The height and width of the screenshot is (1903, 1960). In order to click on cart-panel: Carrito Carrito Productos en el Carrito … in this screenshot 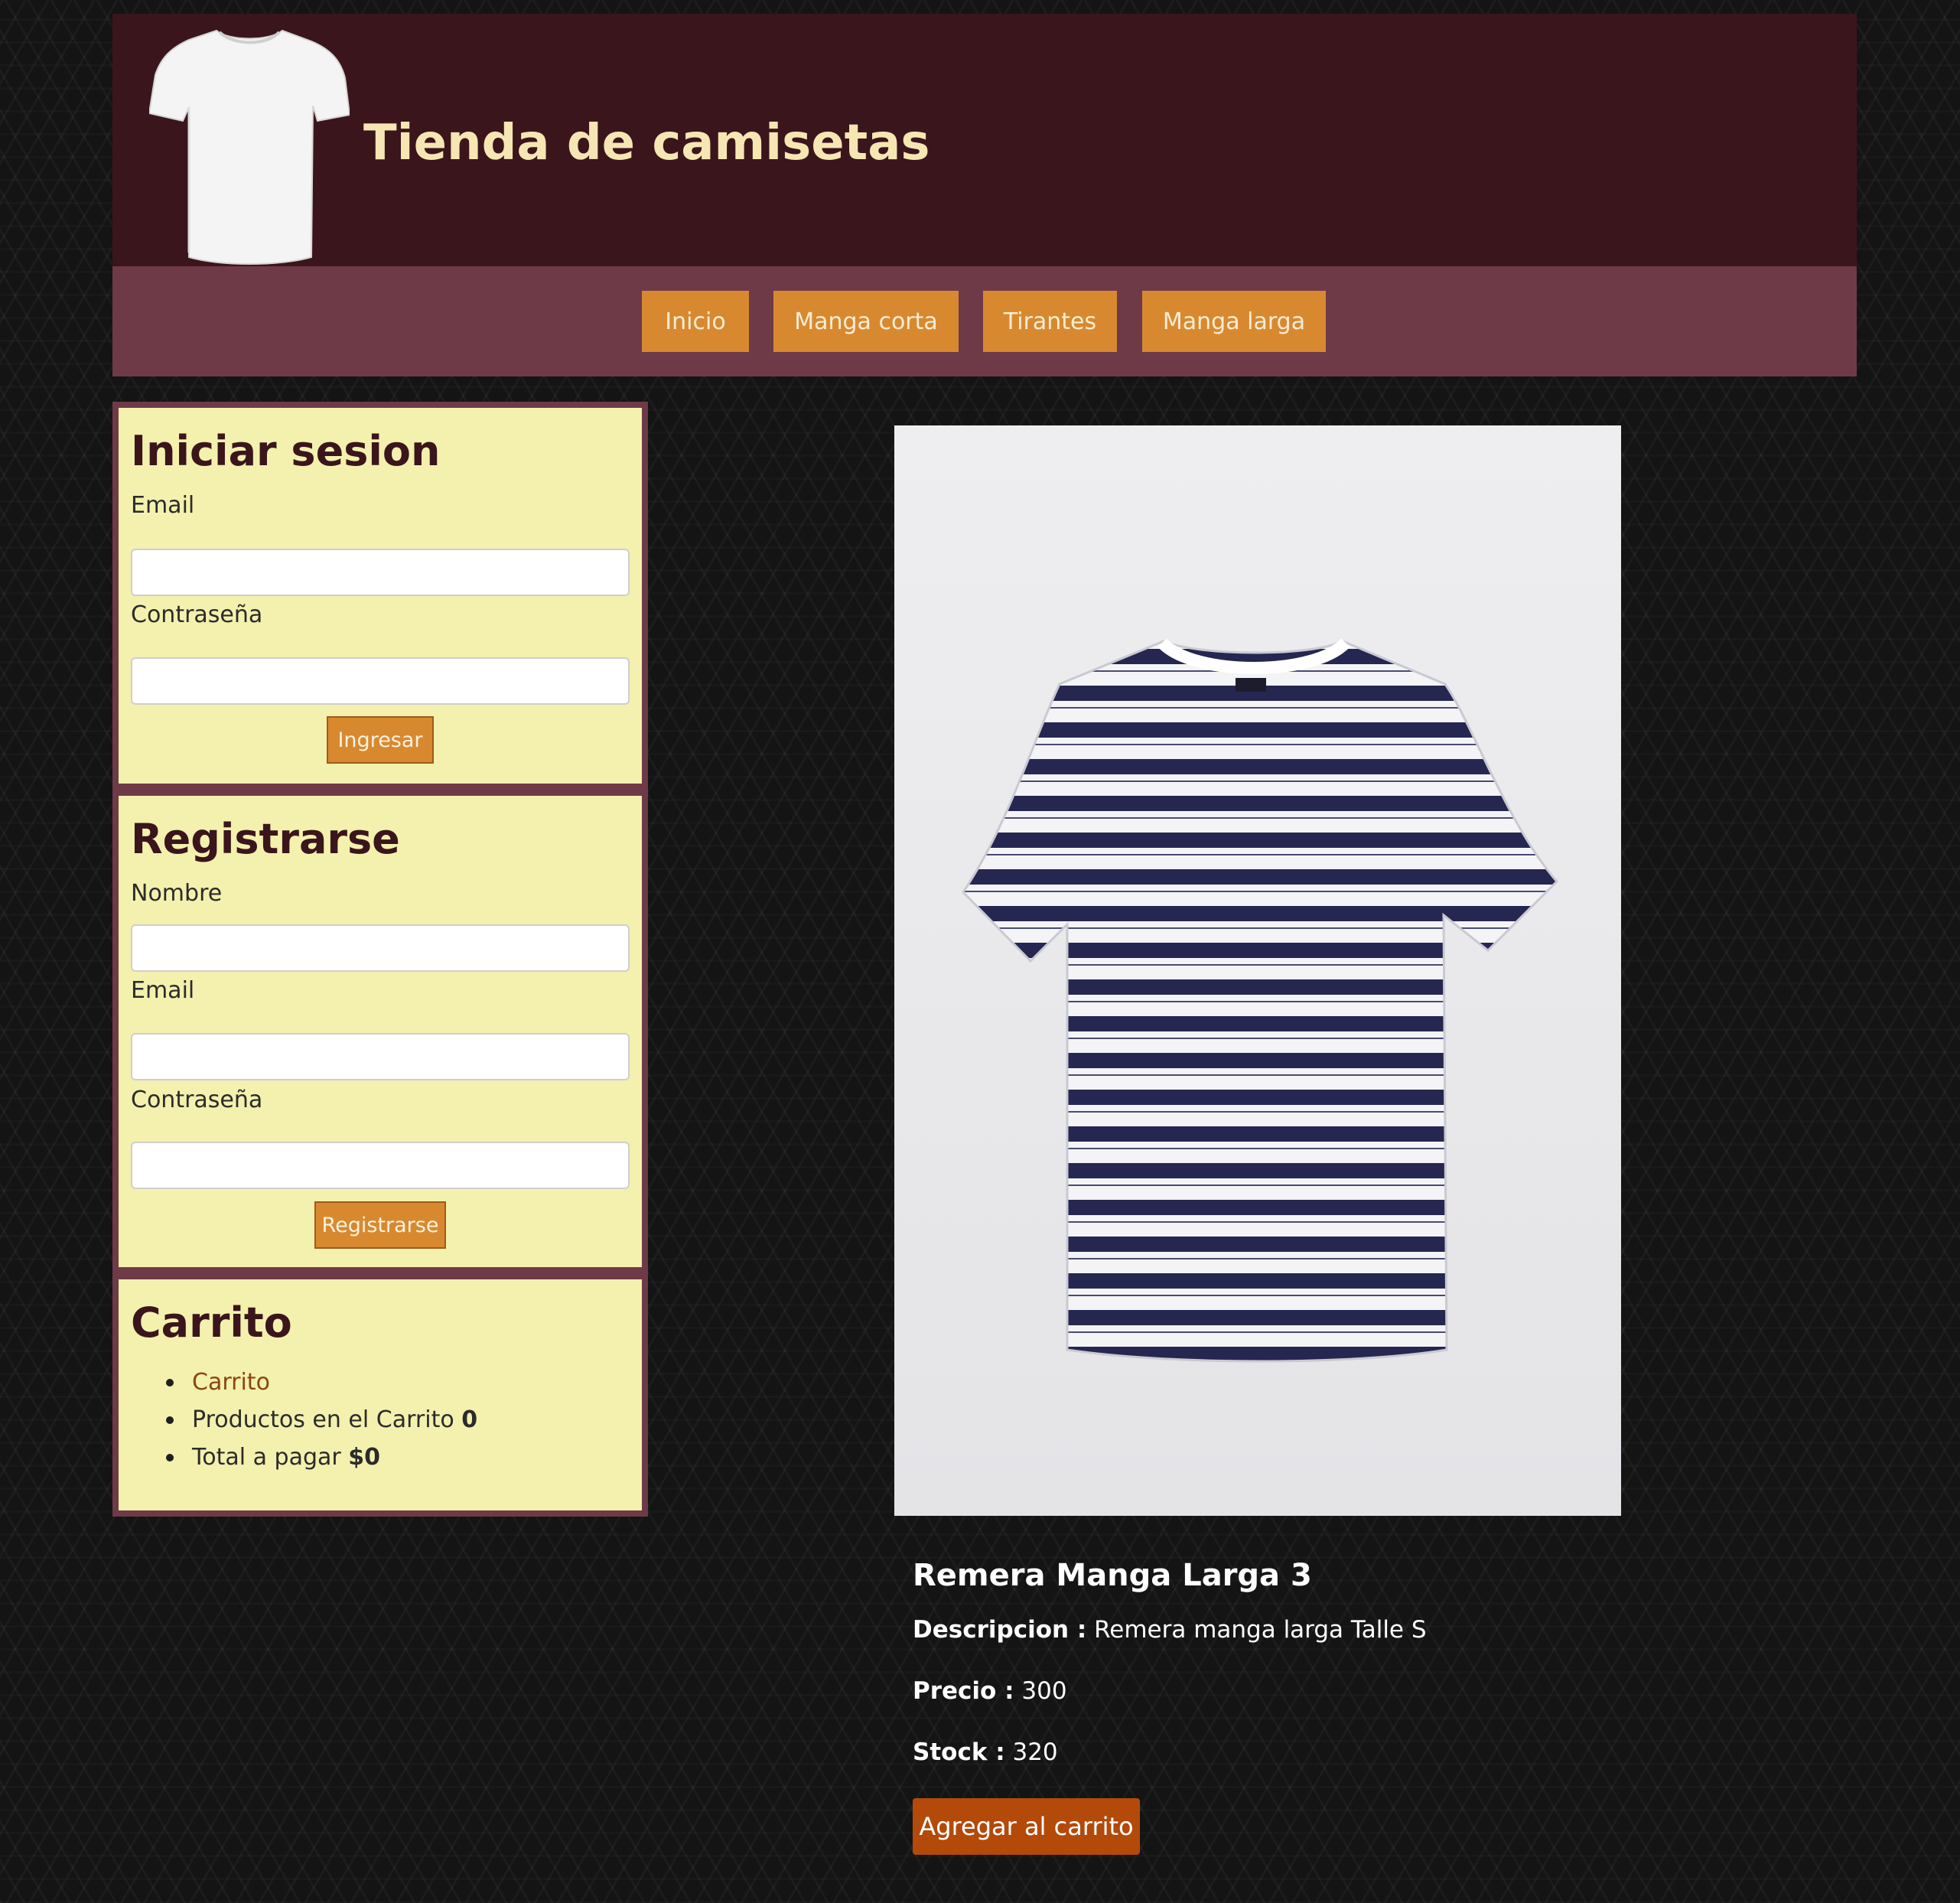, I will do `click(380, 1395)`.